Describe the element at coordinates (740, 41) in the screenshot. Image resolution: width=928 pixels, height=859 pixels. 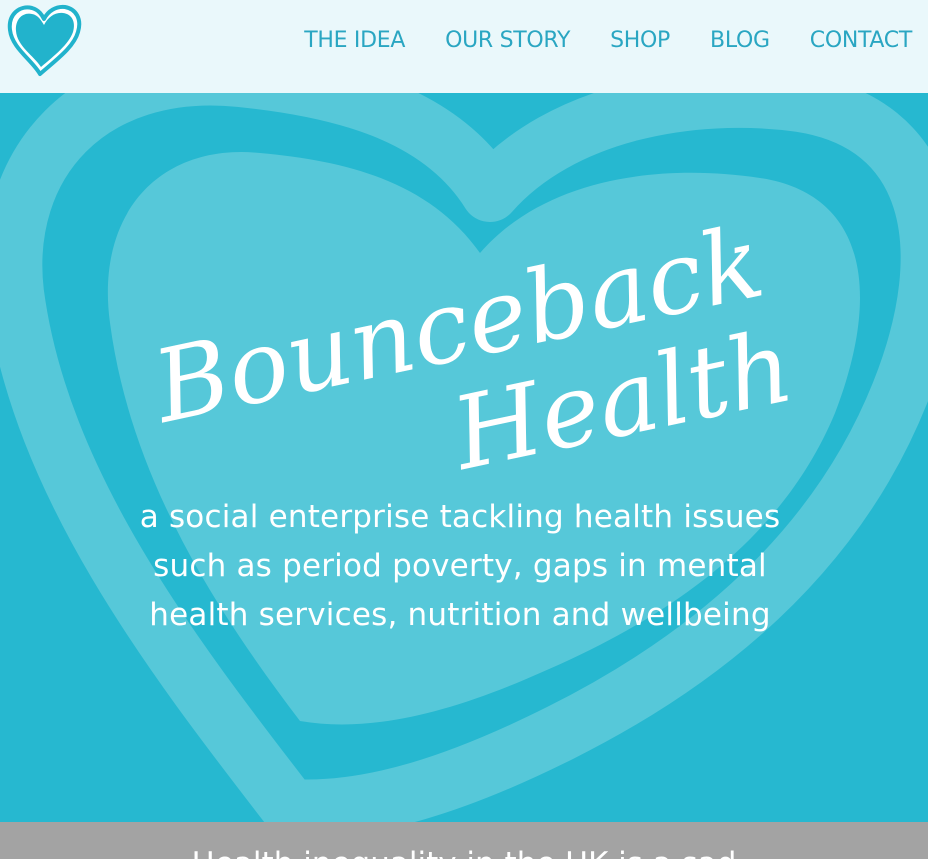
I see `nav-link-blog: BLOG` at that location.